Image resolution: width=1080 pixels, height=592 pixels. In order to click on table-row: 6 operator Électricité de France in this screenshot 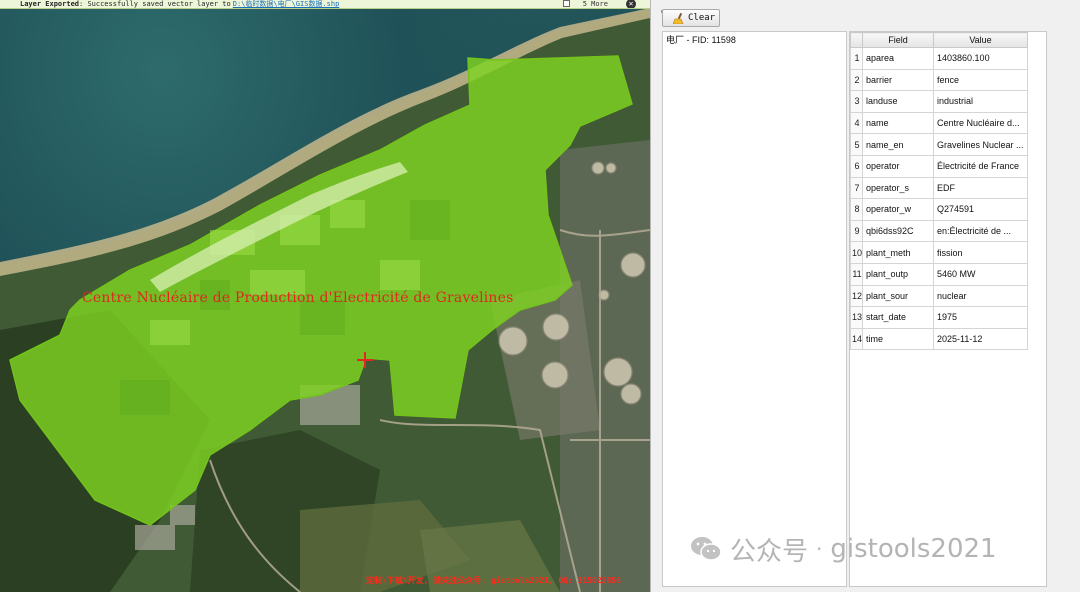, I will do `click(939, 166)`.